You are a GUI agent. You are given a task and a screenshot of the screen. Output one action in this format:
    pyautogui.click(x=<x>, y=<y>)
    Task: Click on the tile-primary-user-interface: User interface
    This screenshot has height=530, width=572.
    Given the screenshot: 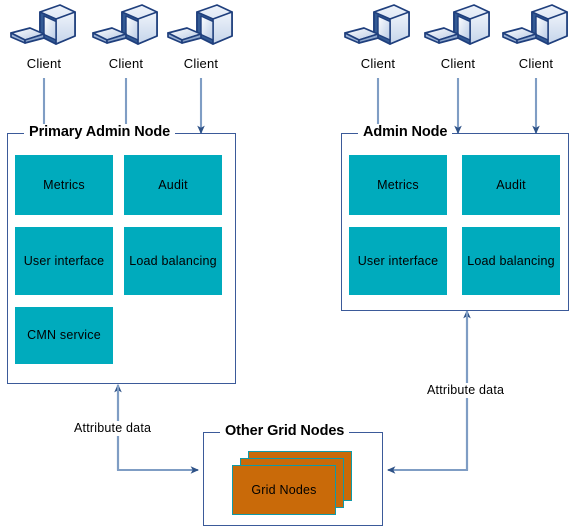 What is the action you would take?
    pyautogui.click(x=64, y=261)
    